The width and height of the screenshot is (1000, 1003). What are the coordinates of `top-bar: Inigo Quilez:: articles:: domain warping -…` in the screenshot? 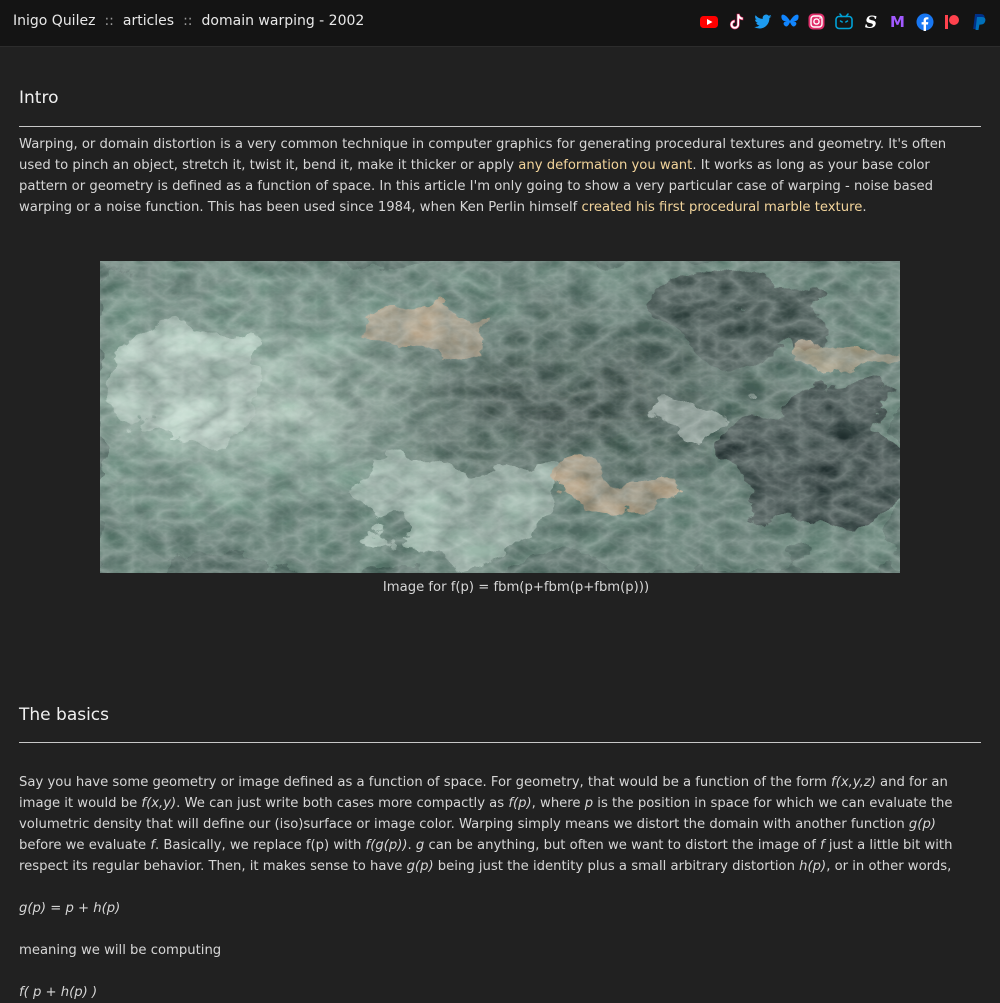 It's located at (500, 23).